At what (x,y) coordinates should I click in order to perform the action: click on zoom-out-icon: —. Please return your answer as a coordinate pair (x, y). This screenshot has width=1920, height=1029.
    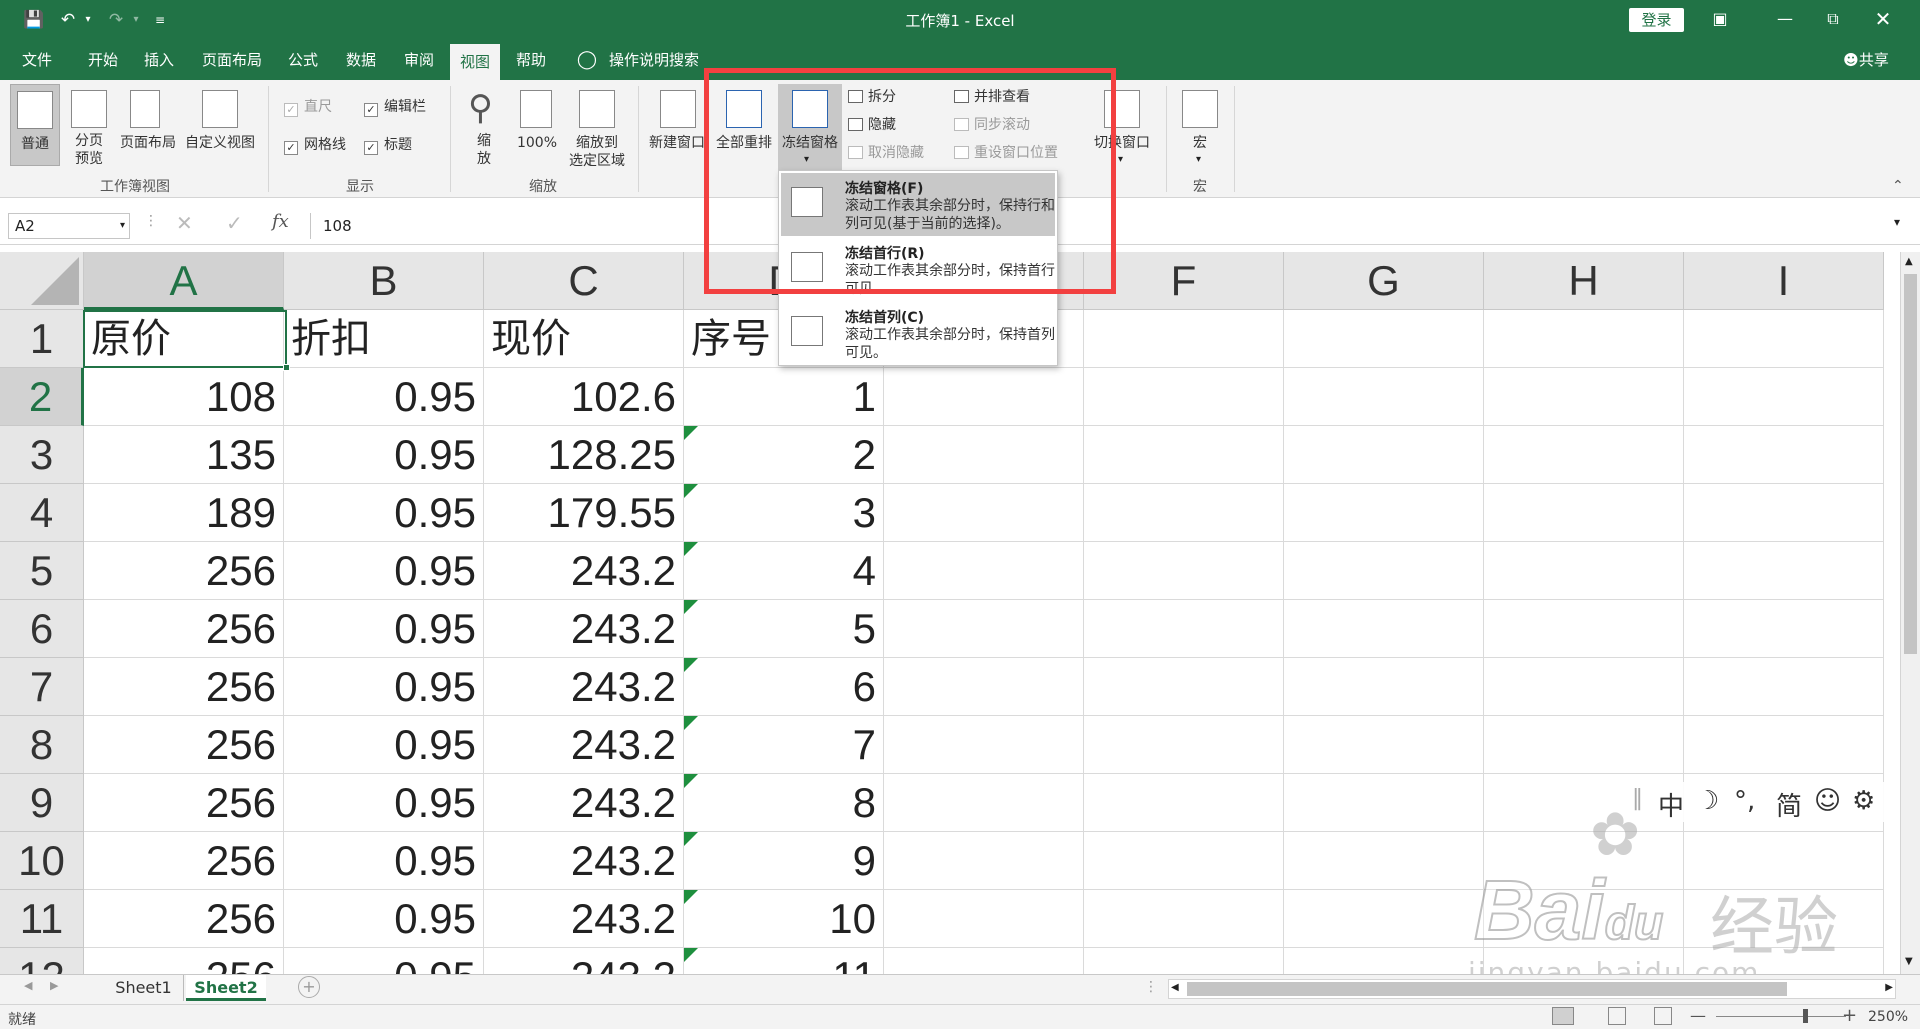
    Looking at the image, I should click on (1698, 1015).